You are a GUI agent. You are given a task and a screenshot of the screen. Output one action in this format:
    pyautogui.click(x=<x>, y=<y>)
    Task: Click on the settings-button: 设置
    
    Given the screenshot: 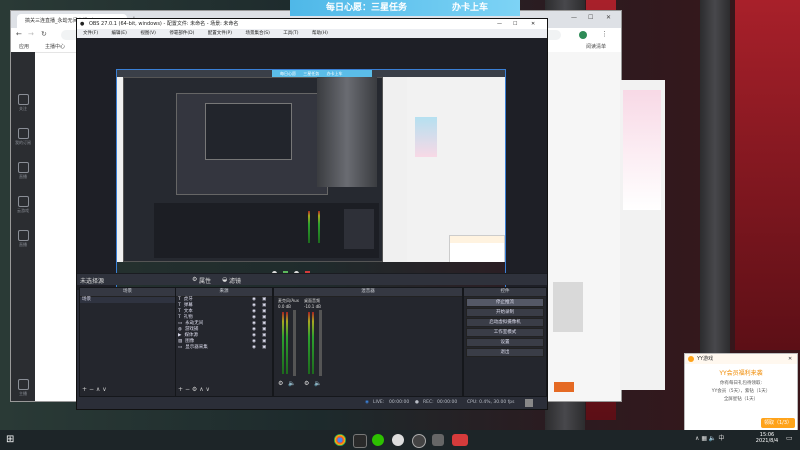 What is the action you would take?
    pyautogui.click(x=505, y=342)
    